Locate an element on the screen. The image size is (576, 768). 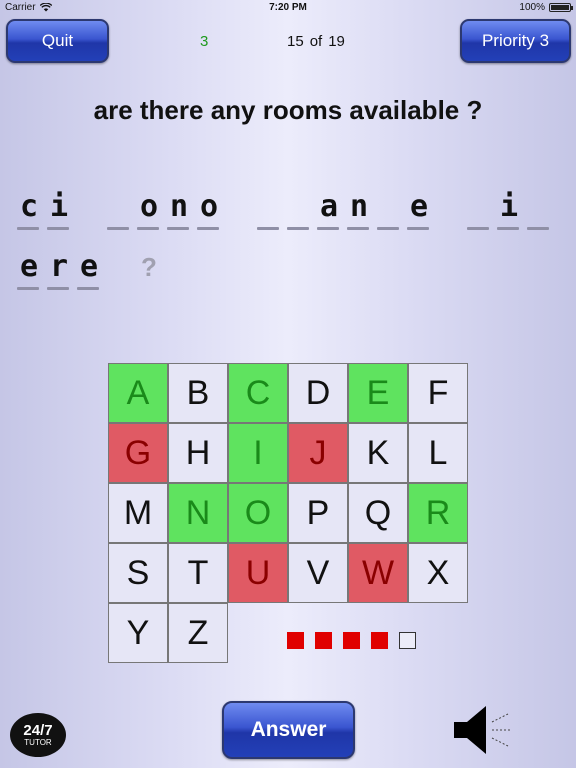
letter-slot: a is located at coordinates (329, 213).